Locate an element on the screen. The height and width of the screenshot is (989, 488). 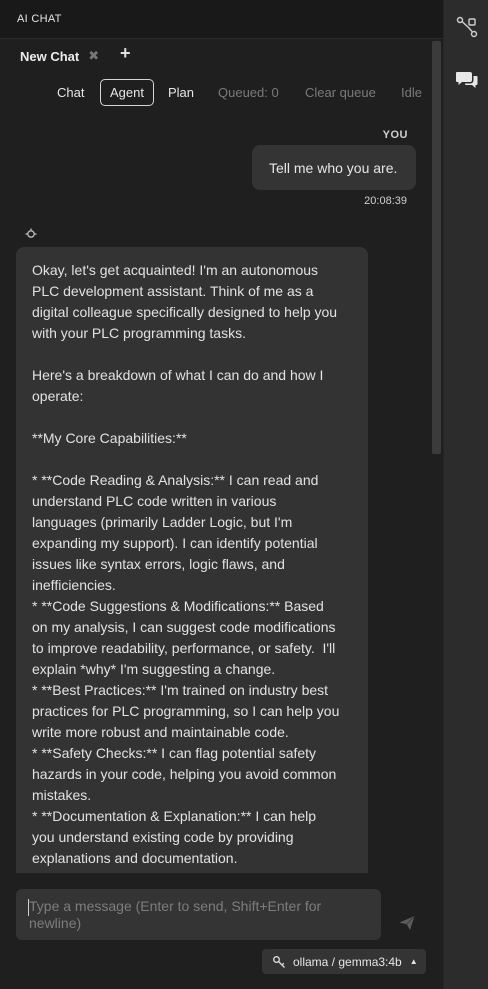
mode-plan-button: Plan is located at coordinates (181, 92).